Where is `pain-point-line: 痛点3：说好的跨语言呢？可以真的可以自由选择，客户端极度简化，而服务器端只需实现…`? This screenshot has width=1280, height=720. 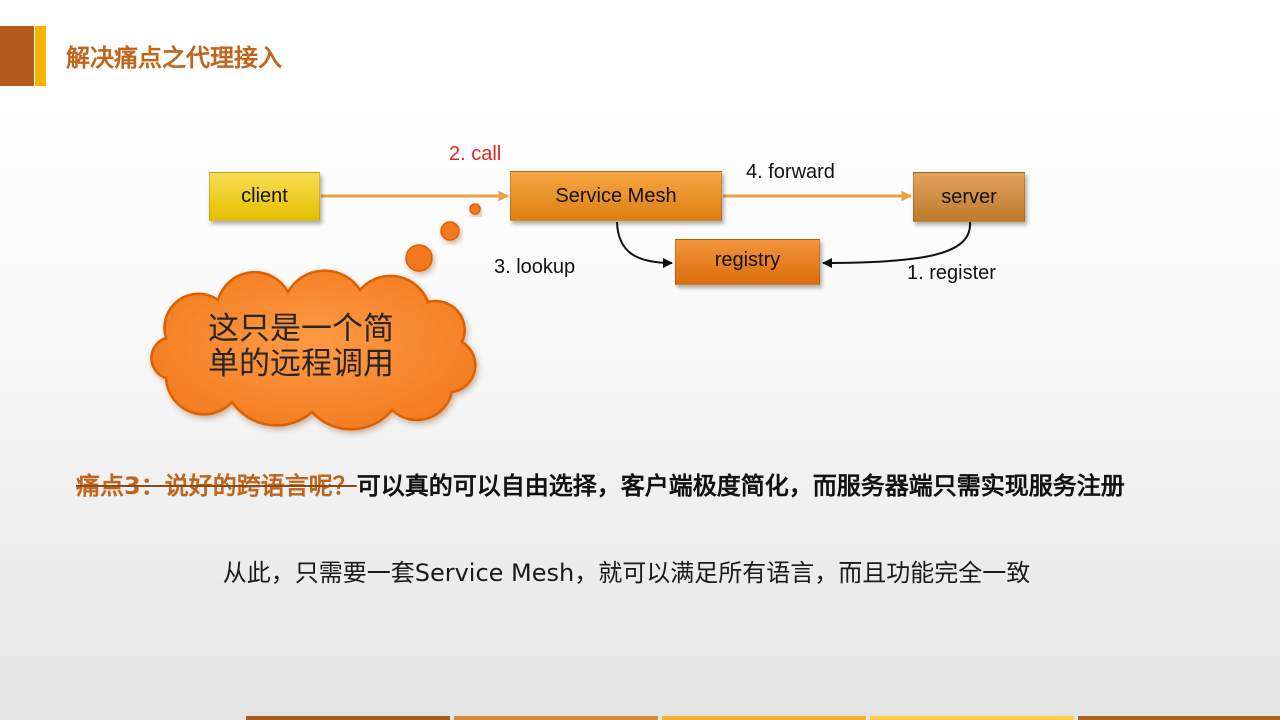 pain-point-line: 痛点3：说好的跨语言呢？可以真的可以自由选择，客户端极度简化，而服务器端只需实现… is located at coordinates (600, 486).